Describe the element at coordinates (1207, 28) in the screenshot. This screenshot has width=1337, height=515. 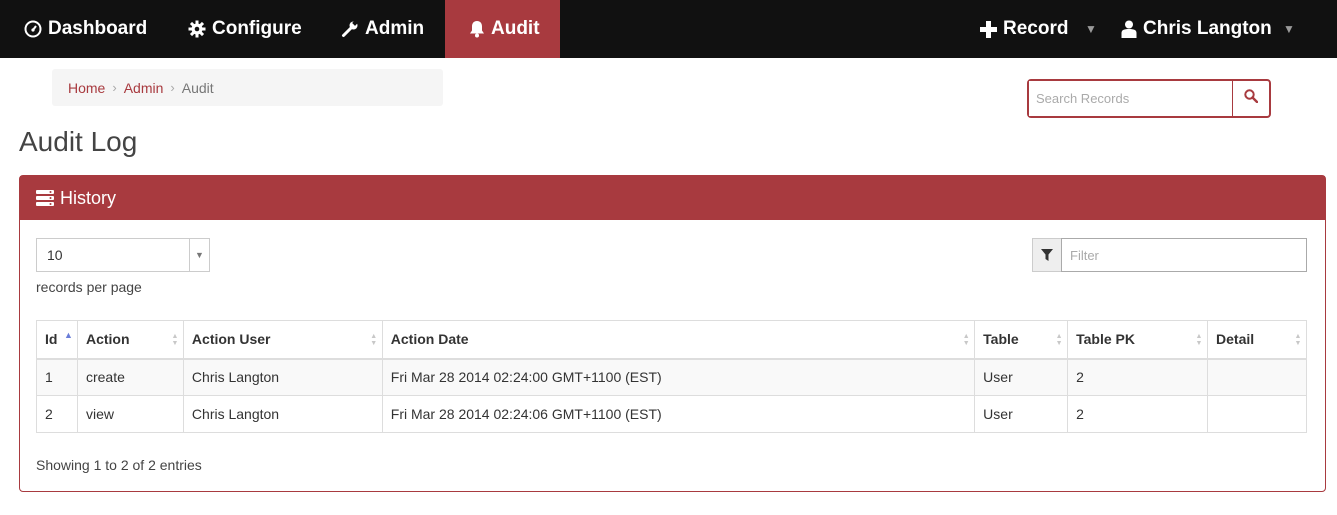
I see `nav-user-label: Chris Langton` at that location.